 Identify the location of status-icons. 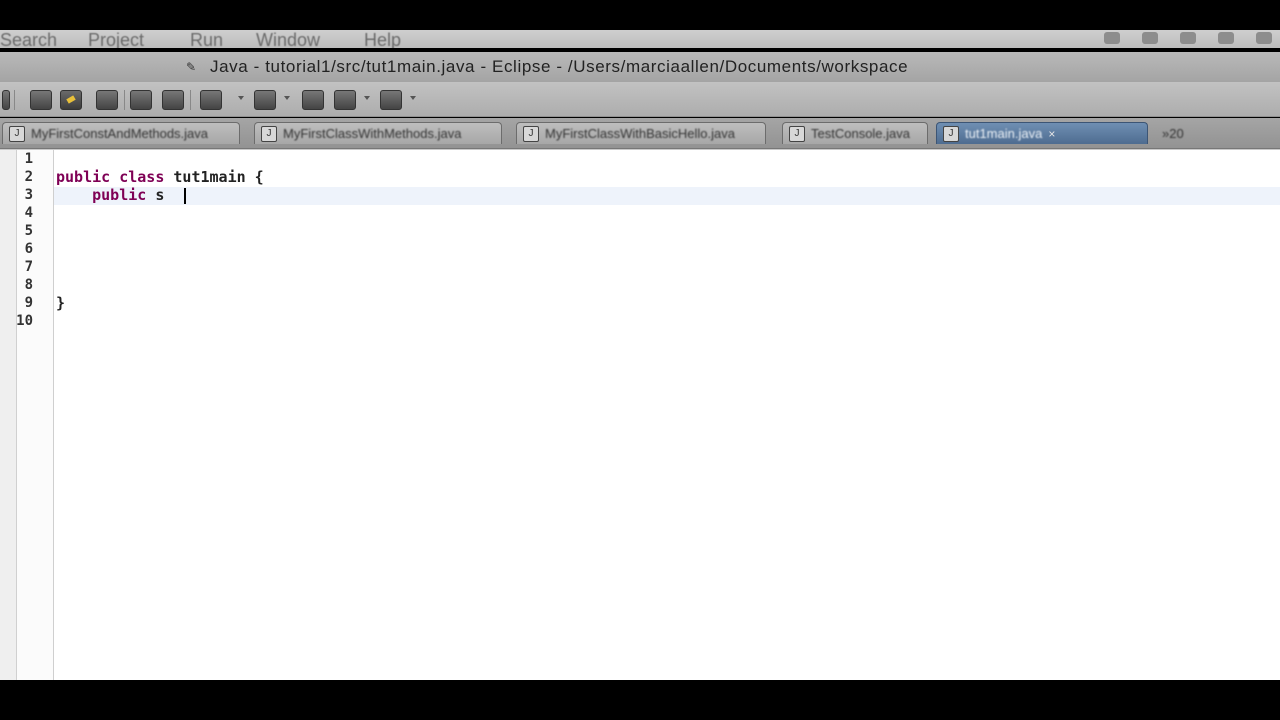
(1188, 38).